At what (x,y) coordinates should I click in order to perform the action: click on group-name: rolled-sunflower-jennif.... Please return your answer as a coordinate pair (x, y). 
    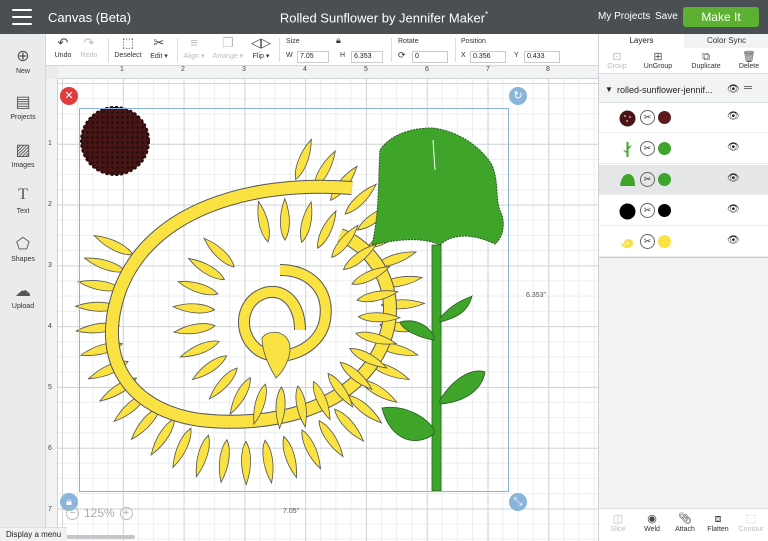
    Looking at the image, I should click on (665, 90).